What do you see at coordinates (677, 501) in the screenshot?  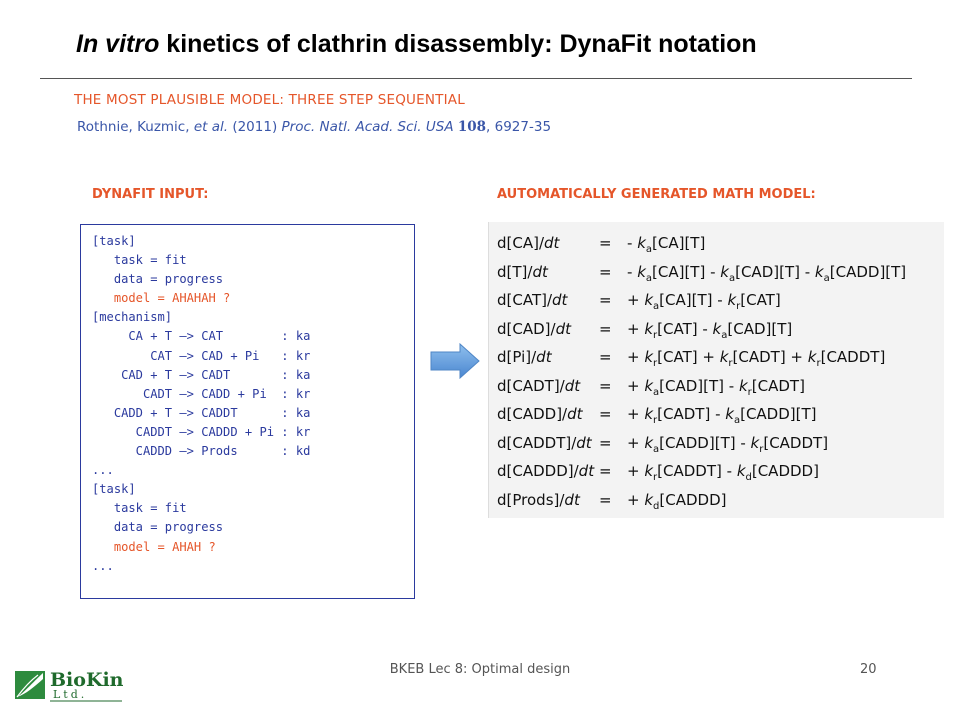 I see `equation-rhs: + kd[CADDD]` at bounding box center [677, 501].